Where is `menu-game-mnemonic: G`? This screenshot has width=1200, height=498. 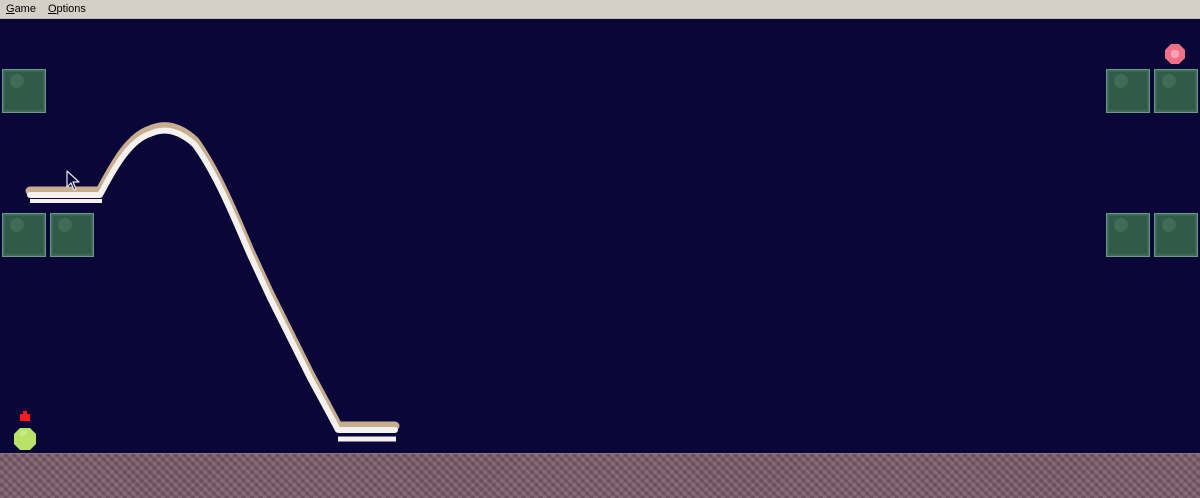 menu-game-mnemonic: G is located at coordinates (10, 8).